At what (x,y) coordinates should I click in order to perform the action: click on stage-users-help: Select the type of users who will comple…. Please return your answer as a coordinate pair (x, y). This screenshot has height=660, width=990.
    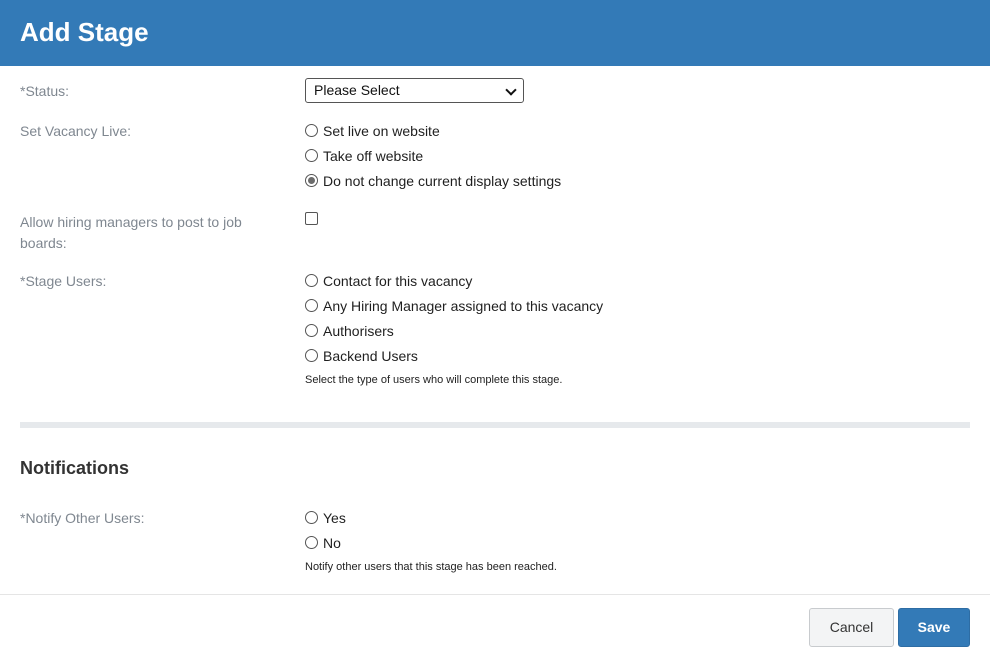
    Looking at the image, I should click on (434, 380).